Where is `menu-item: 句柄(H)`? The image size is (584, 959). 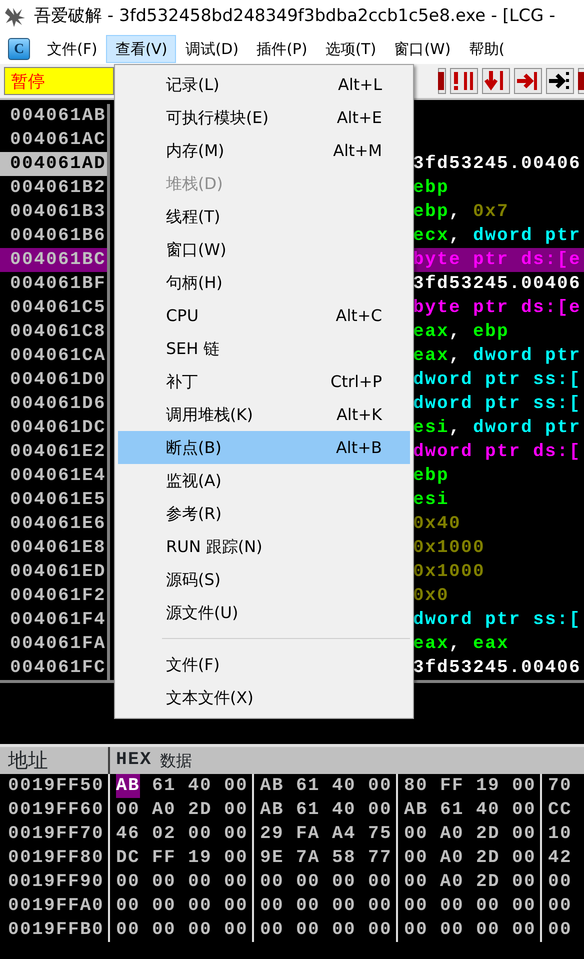 menu-item: 句柄(H) is located at coordinates (264, 282).